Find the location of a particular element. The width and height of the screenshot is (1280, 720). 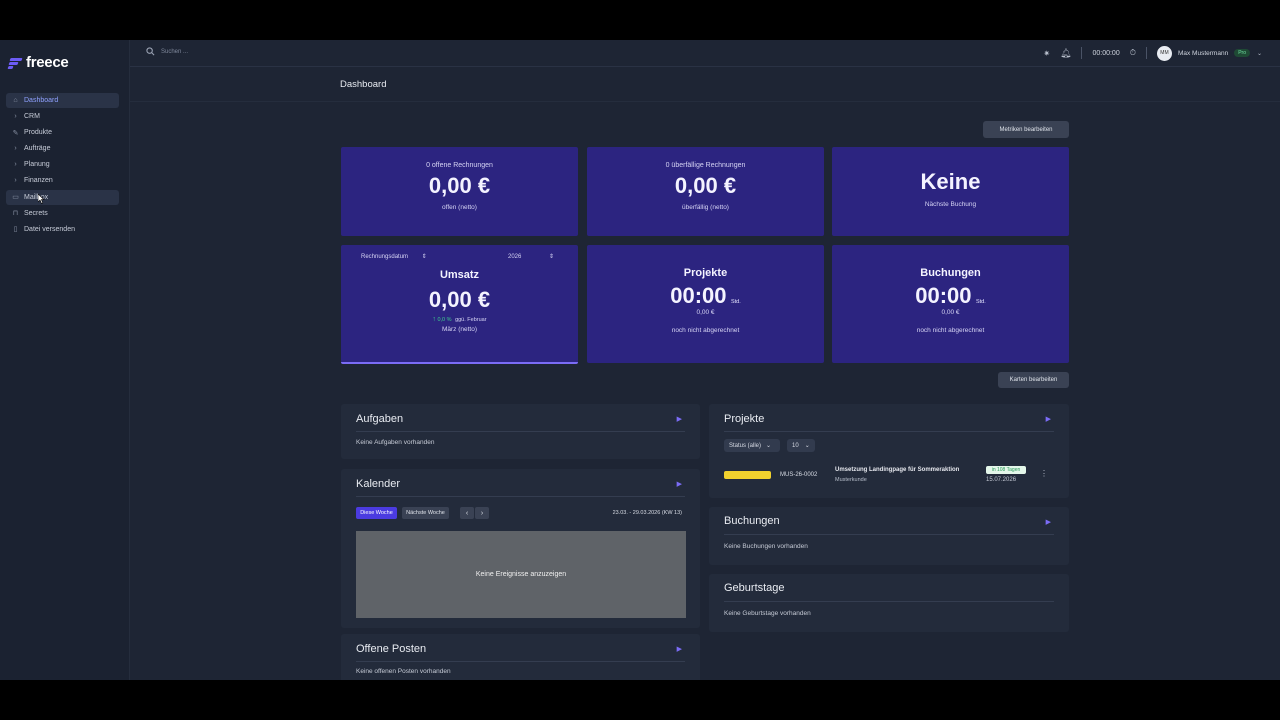

card-title: Projekte is located at coordinates (705, 273).